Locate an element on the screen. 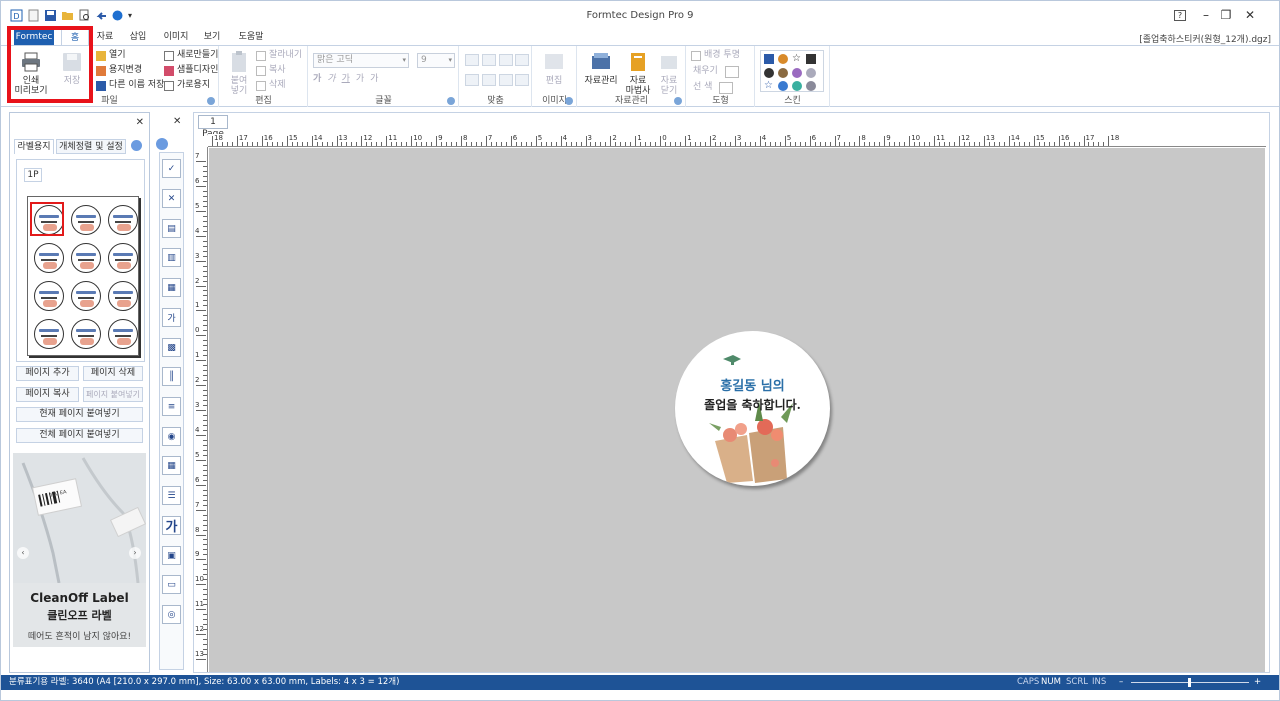 The width and height of the screenshot is (1280, 701). page-1-tab: 1P is located at coordinates (33, 175).